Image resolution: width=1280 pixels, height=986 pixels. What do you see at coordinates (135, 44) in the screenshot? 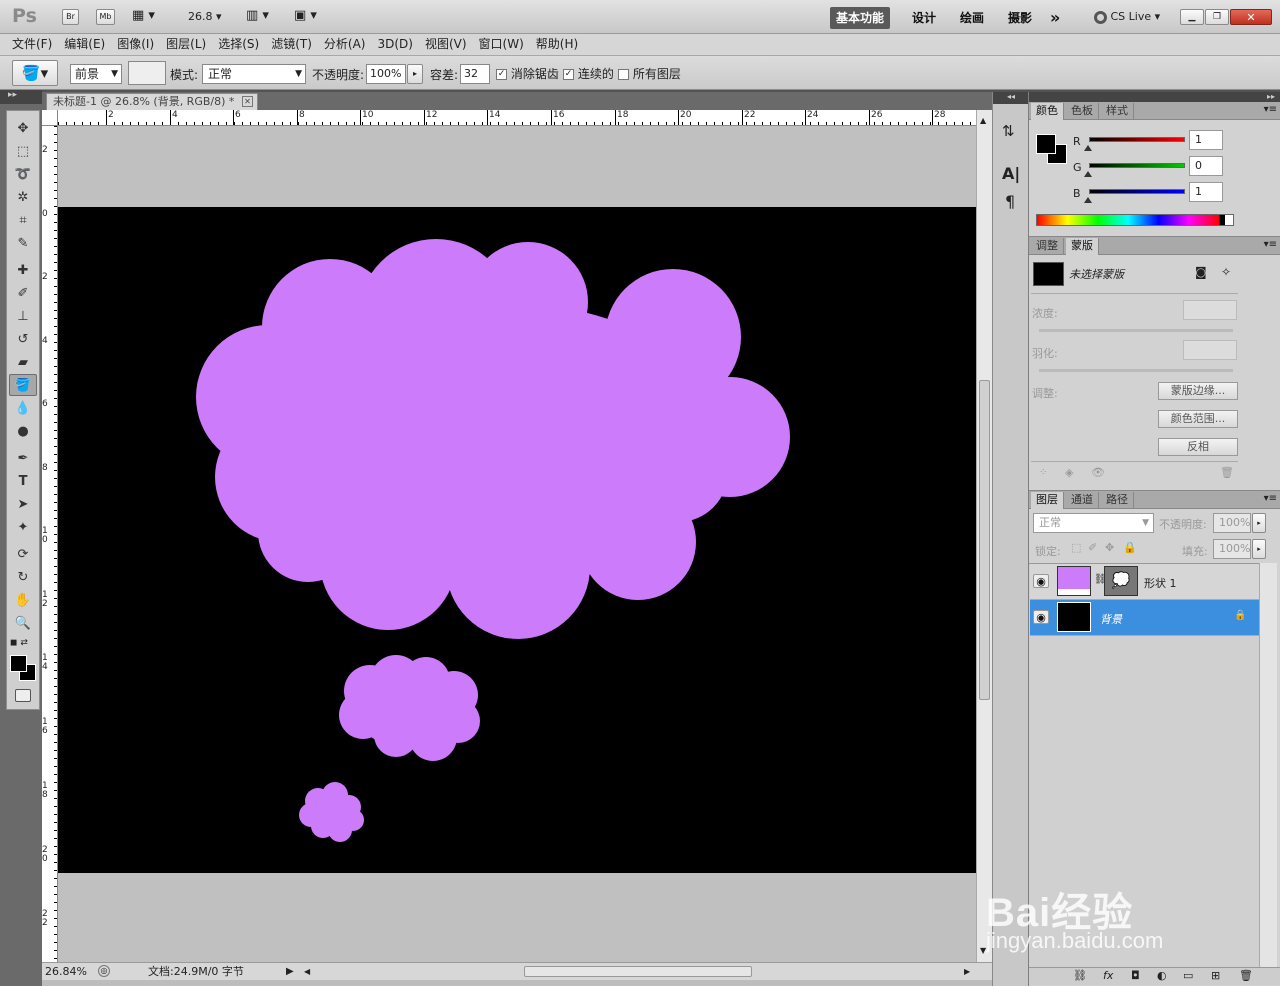
I see `menu-image: 图像(I)` at bounding box center [135, 44].